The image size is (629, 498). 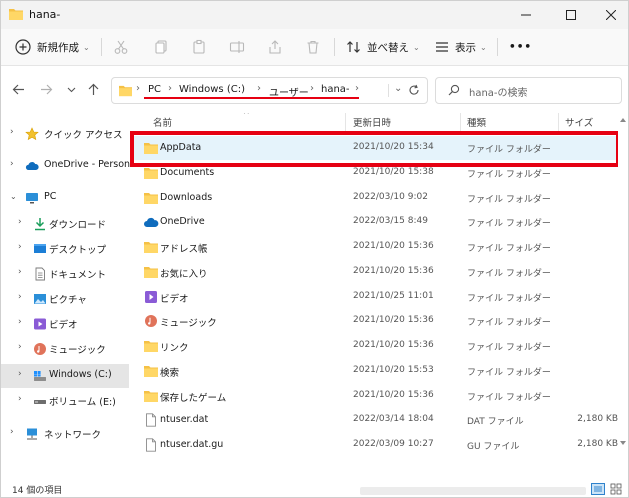 What do you see at coordinates (571, 15) in the screenshot?
I see `maximize-button` at bounding box center [571, 15].